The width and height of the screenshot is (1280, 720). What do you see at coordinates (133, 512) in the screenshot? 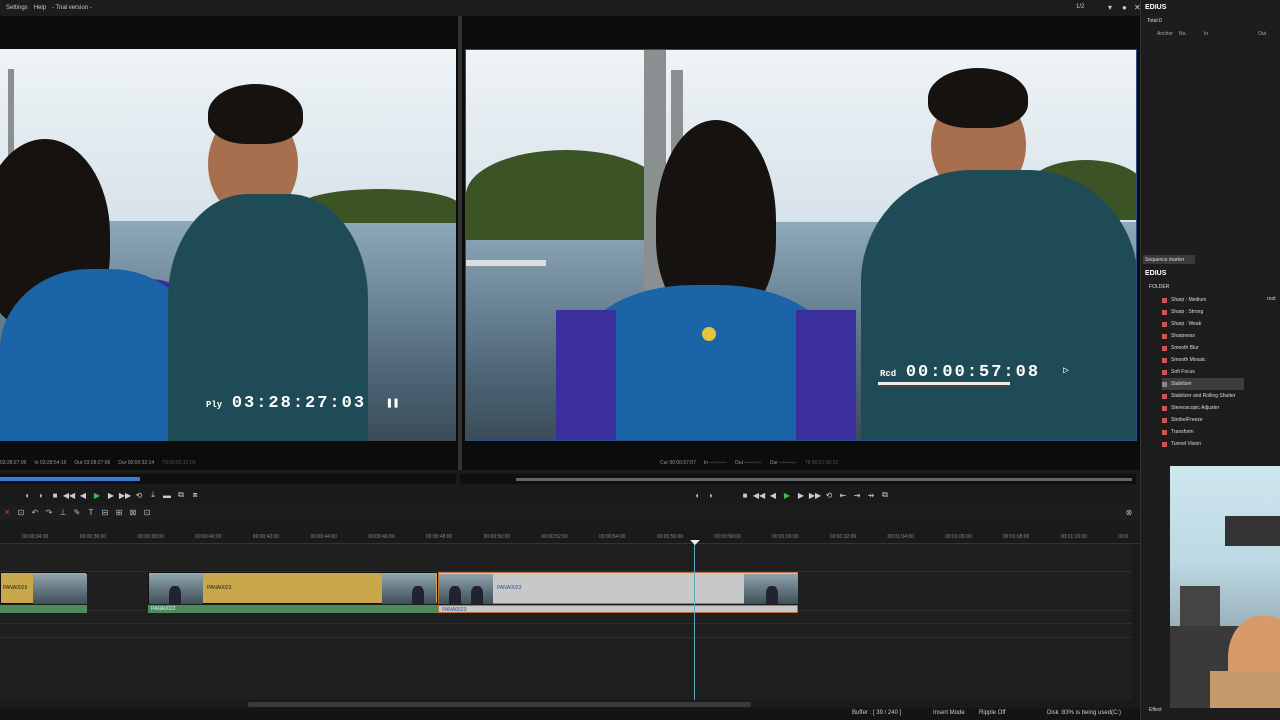
I see `sync-mode-icon: ⊠` at bounding box center [133, 512].